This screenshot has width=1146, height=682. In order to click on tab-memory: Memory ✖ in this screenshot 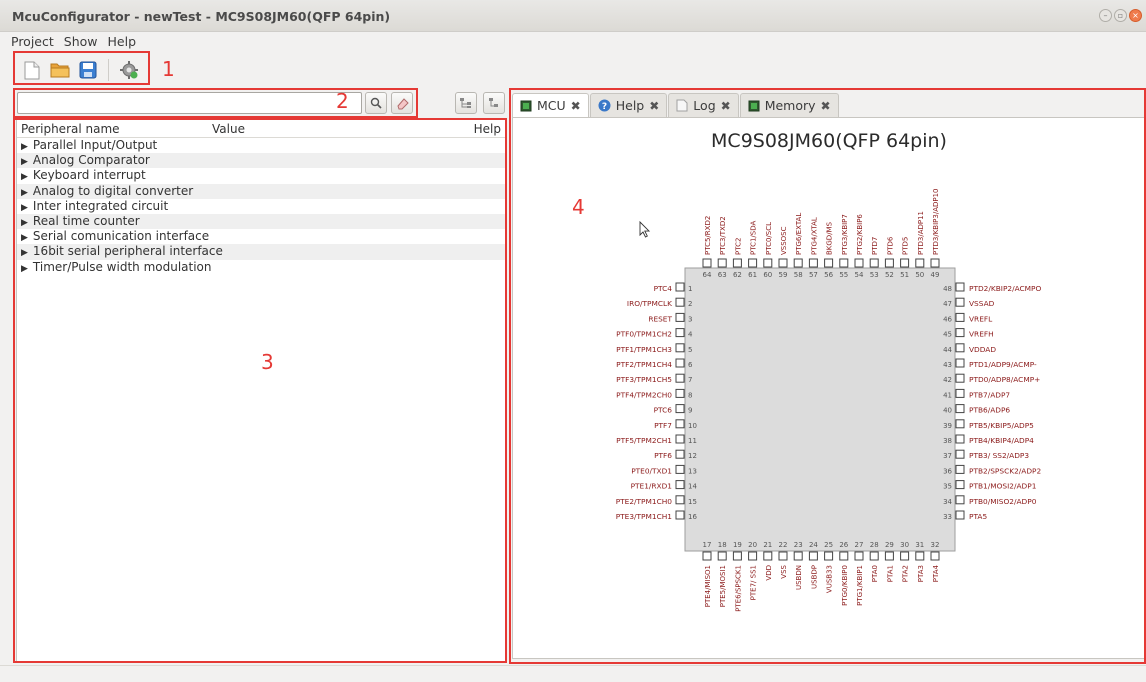, I will do `click(789, 105)`.